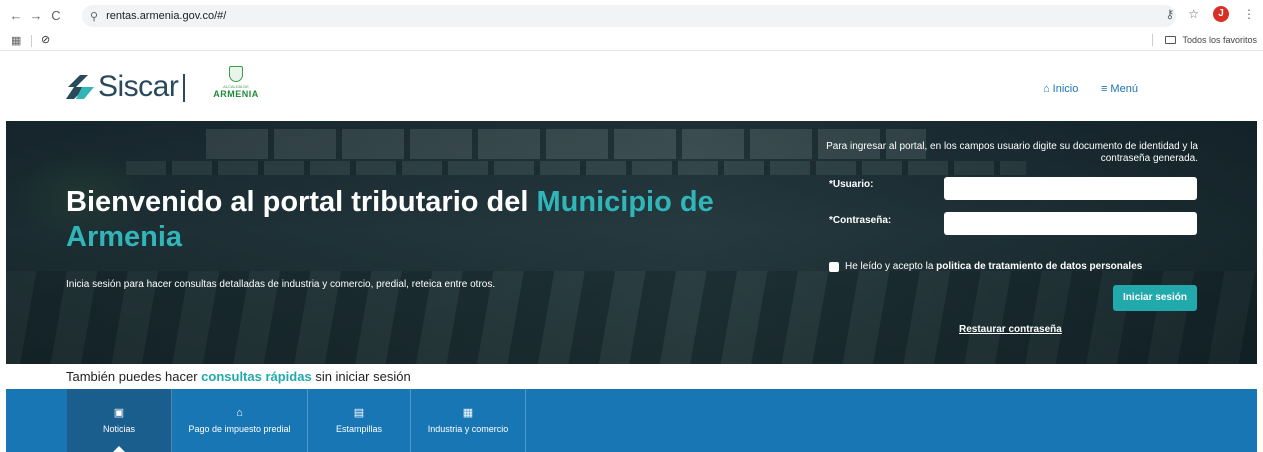 The image size is (1263, 452). I want to click on tab-pago-predial: ⌂ Pago de impuesto predial, so click(240, 420).